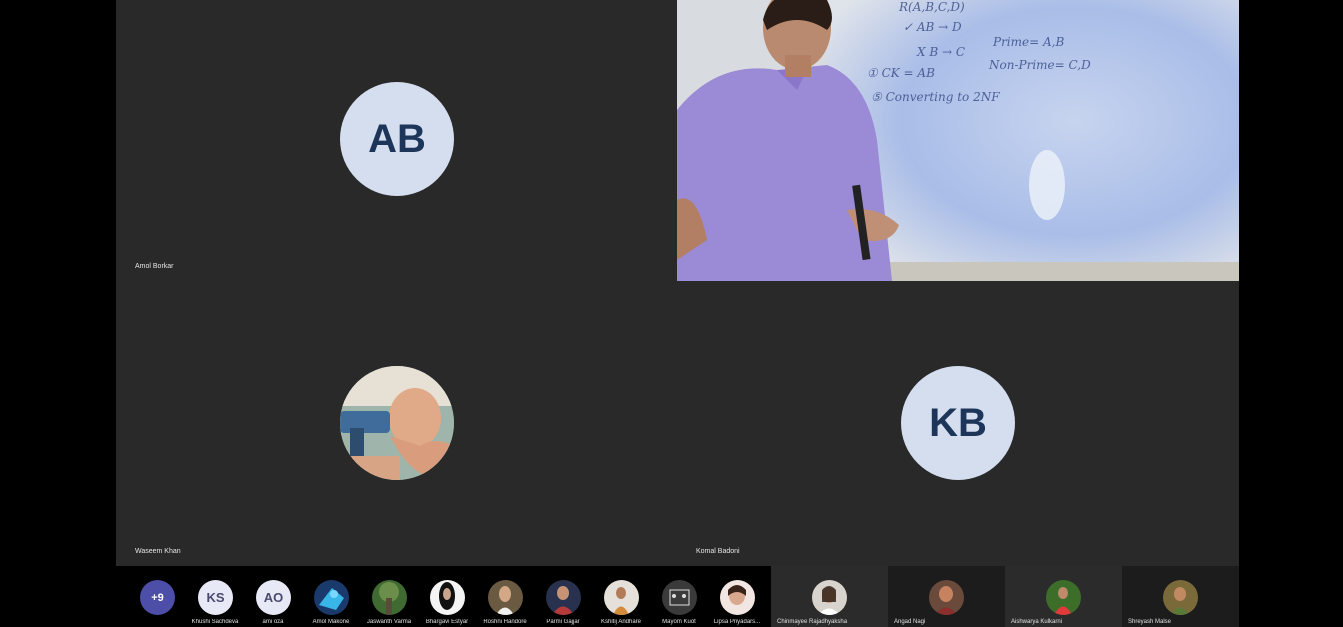 Image resolution: width=1343 pixels, height=627 pixels. What do you see at coordinates (158, 551) in the screenshot?
I see `participant-name: Waseem Khan` at bounding box center [158, 551].